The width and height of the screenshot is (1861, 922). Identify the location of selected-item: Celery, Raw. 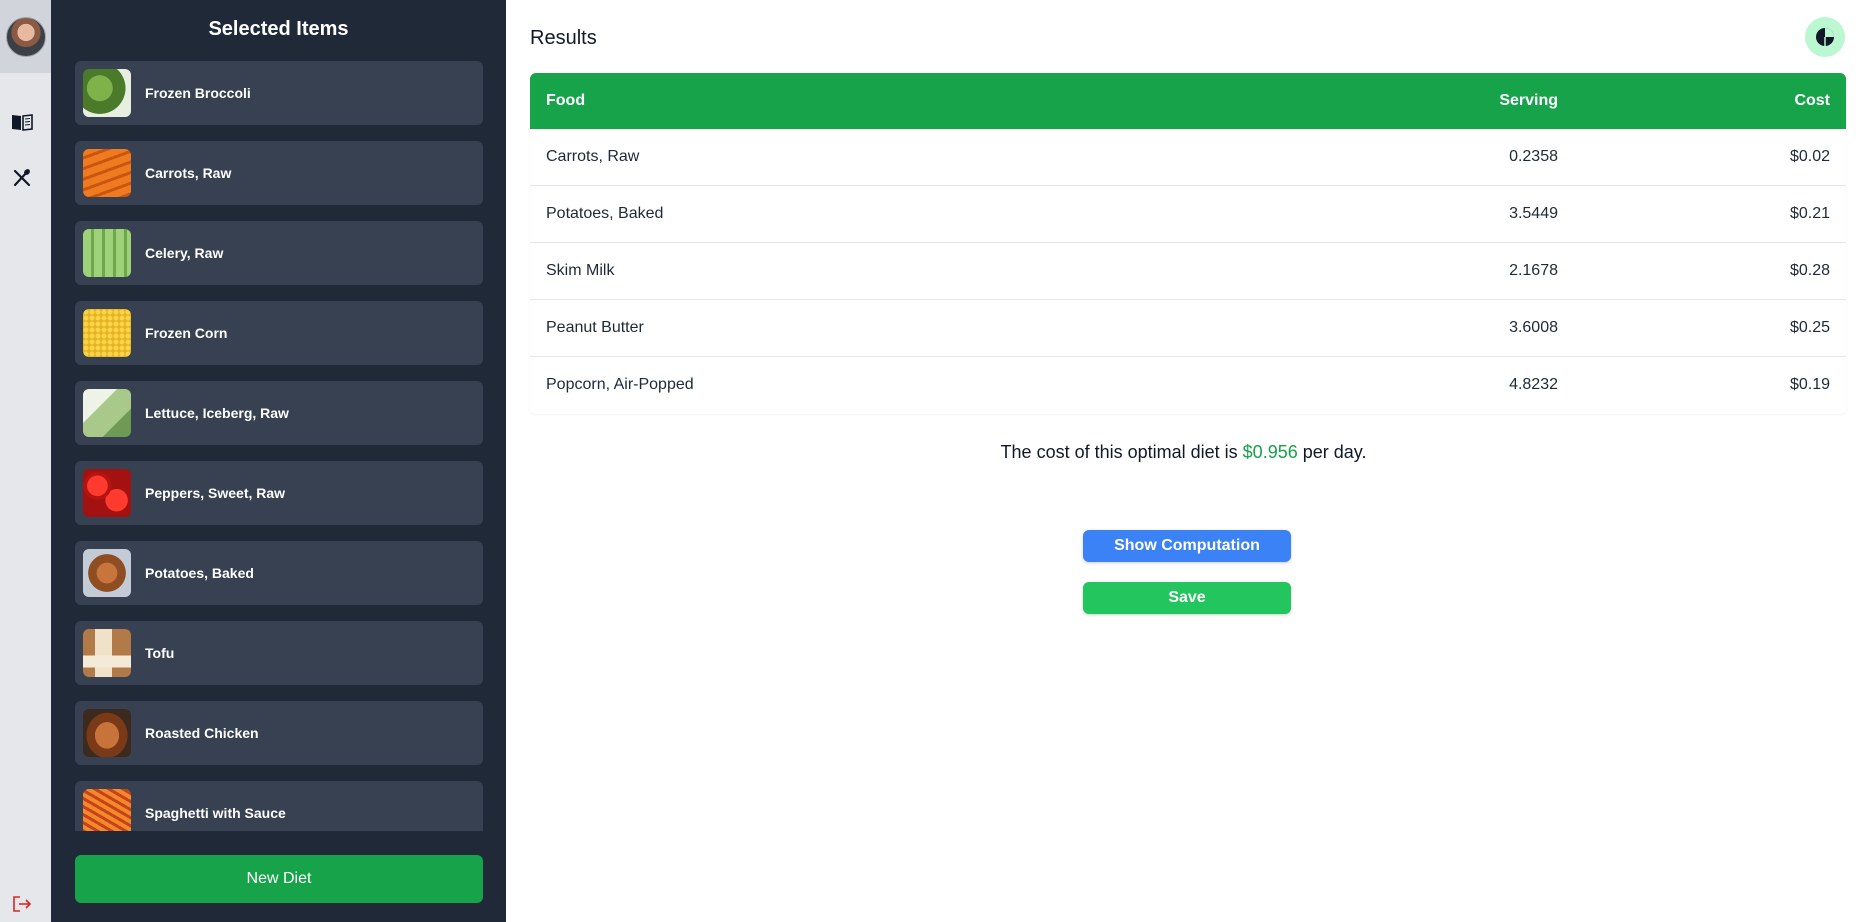
(279, 253).